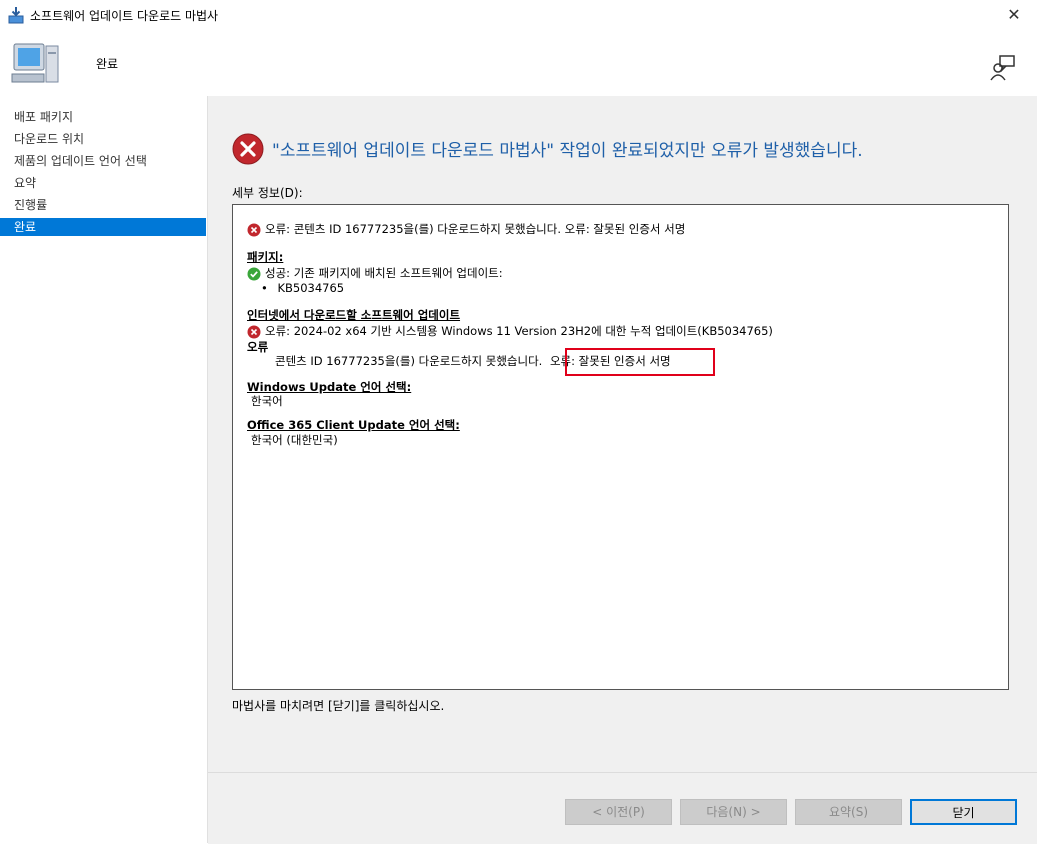 This screenshot has width=1037, height=844. Describe the element at coordinates (518, 63) in the screenshot. I see `wizard-header: 완료` at that location.